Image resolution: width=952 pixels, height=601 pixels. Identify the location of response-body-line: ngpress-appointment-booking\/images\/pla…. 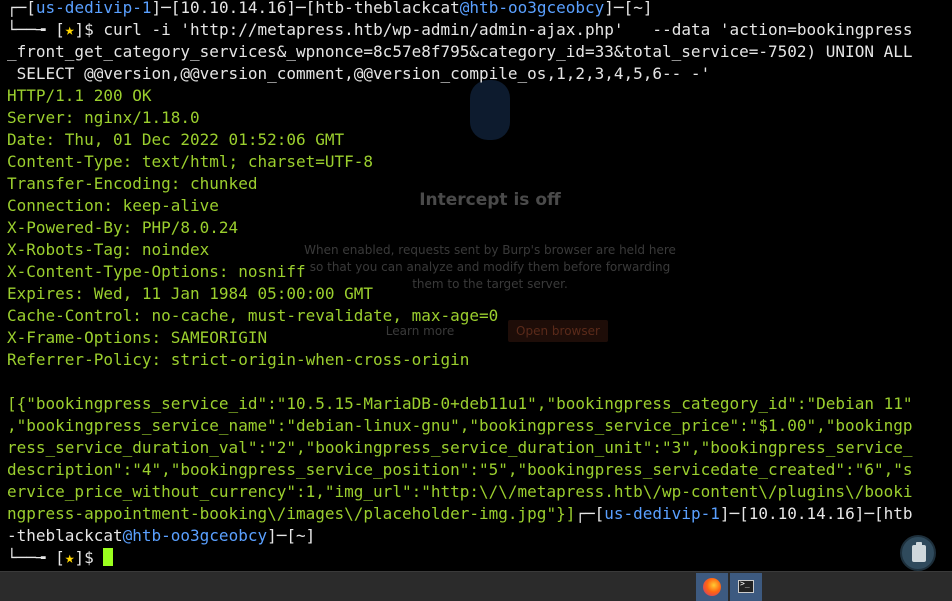
(460, 513).